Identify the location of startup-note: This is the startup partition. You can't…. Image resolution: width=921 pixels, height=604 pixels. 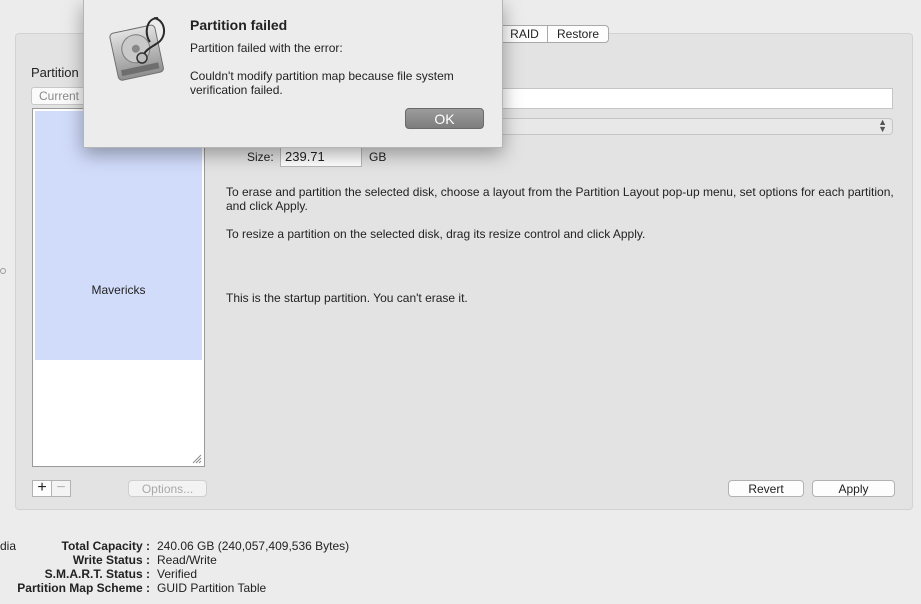
(347, 298).